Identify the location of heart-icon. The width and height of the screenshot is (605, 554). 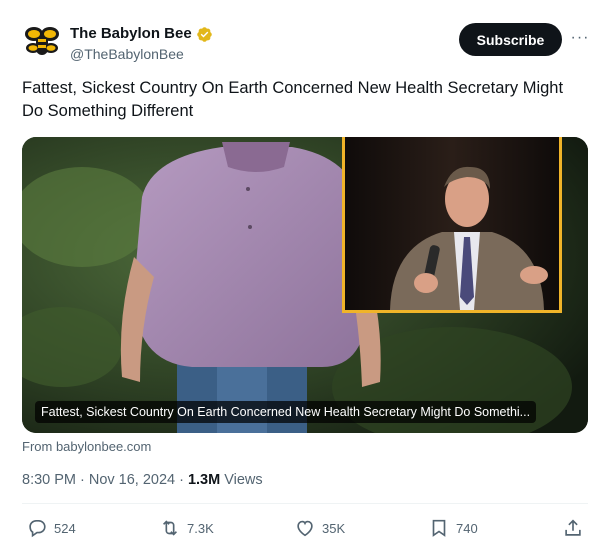
(305, 528).